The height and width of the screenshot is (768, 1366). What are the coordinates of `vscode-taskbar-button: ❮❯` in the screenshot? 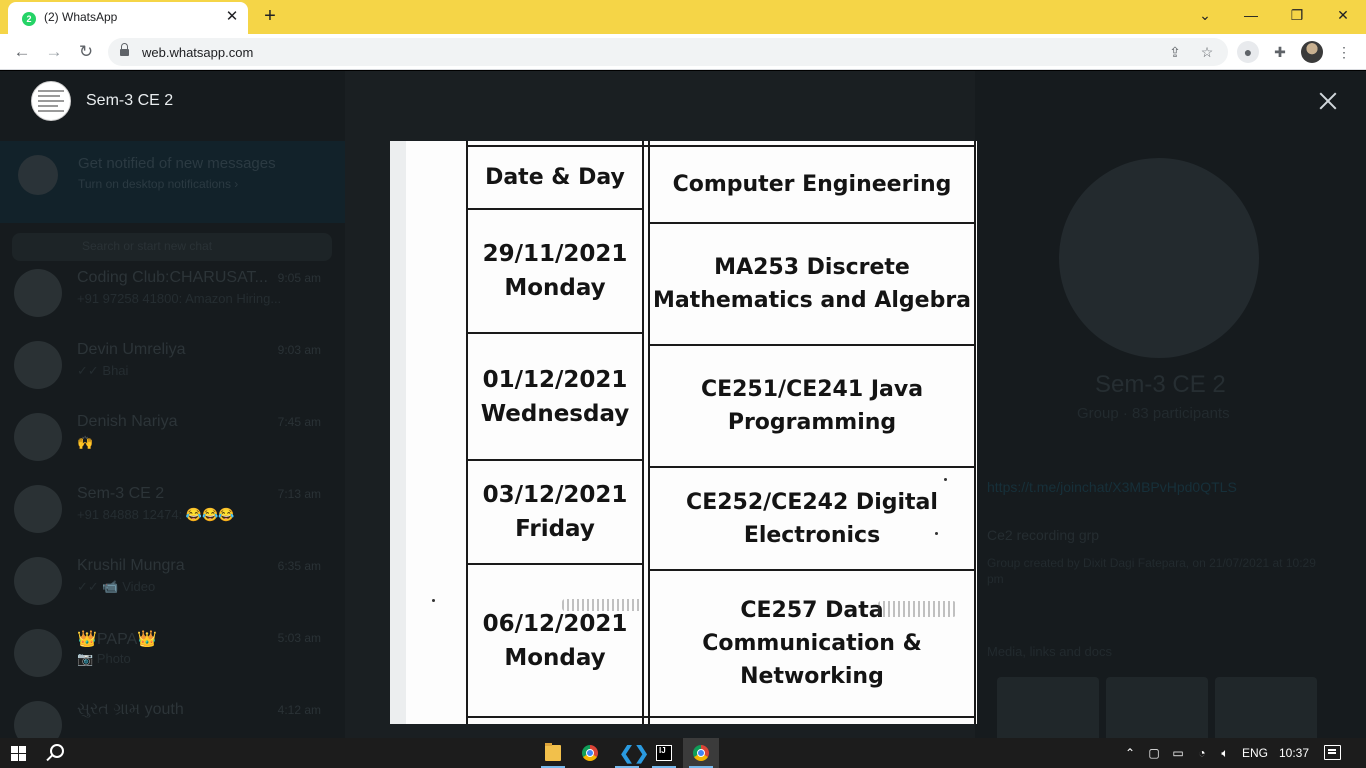 It's located at (629, 753).